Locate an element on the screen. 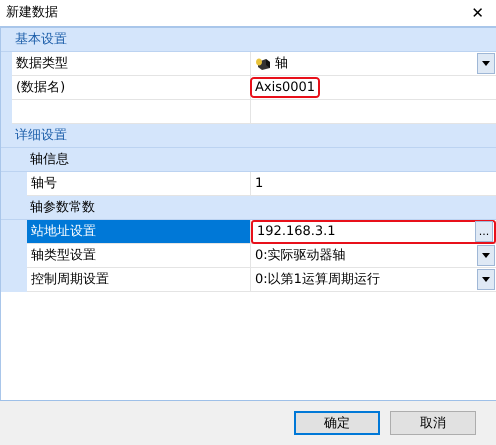 This screenshot has height=445, width=496. cancel-button: 取消 is located at coordinates (433, 423).